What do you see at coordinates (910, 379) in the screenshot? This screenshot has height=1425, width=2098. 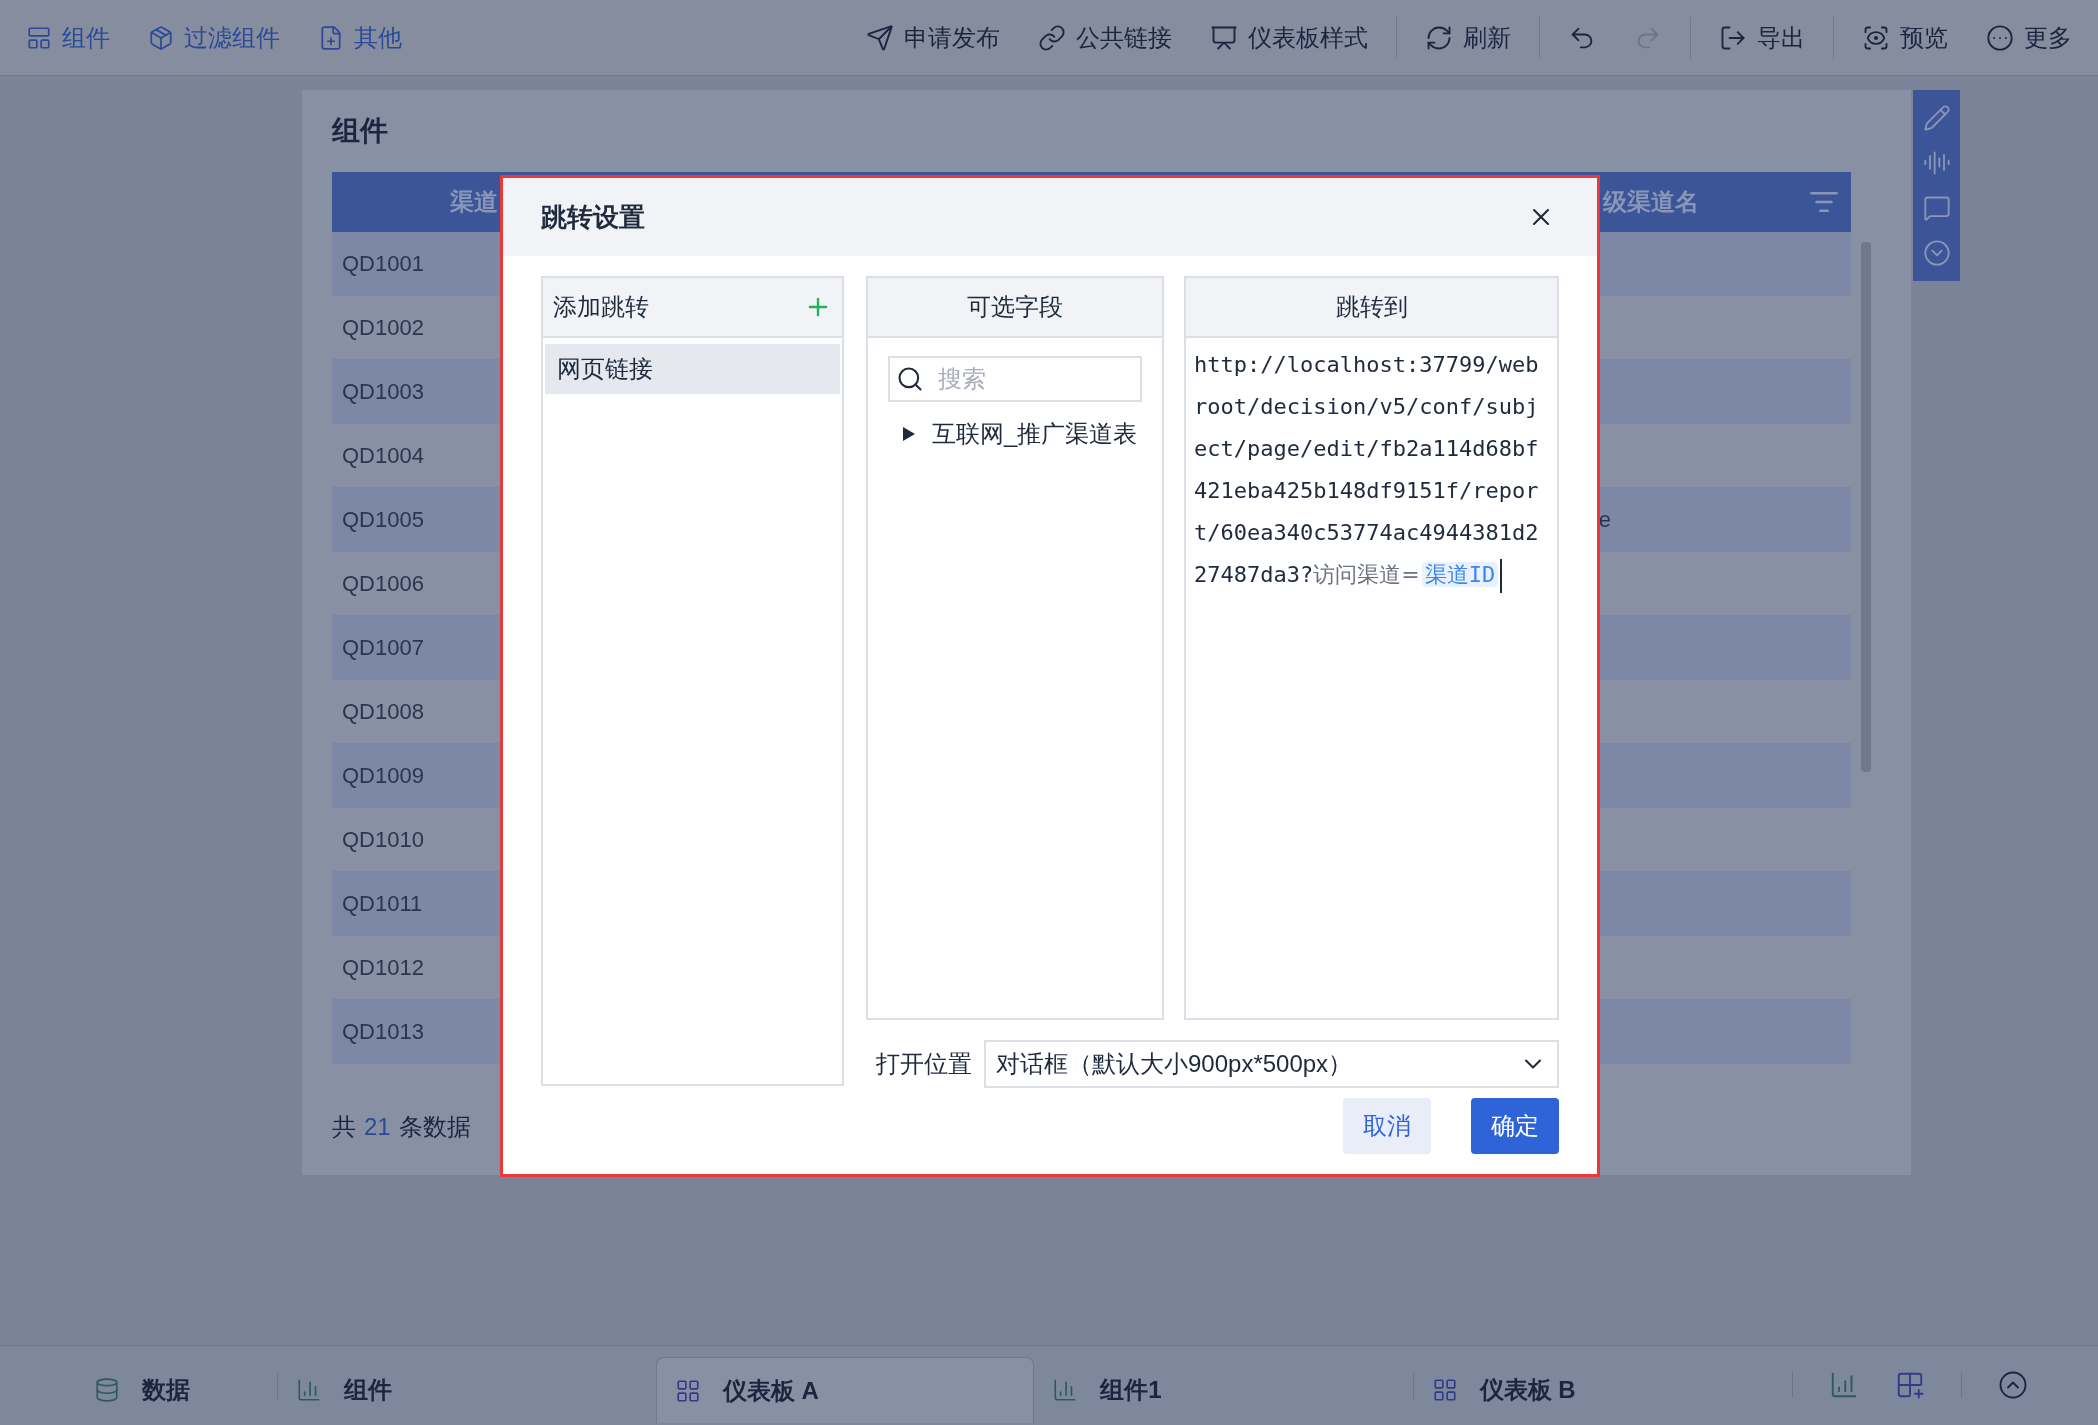 I see `search-icon` at bounding box center [910, 379].